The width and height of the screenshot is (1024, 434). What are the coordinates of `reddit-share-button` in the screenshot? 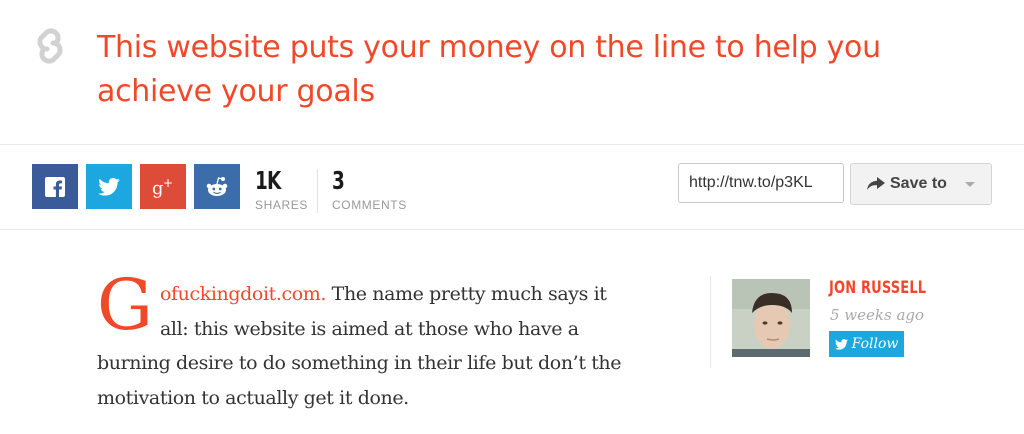 It's located at (217, 186).